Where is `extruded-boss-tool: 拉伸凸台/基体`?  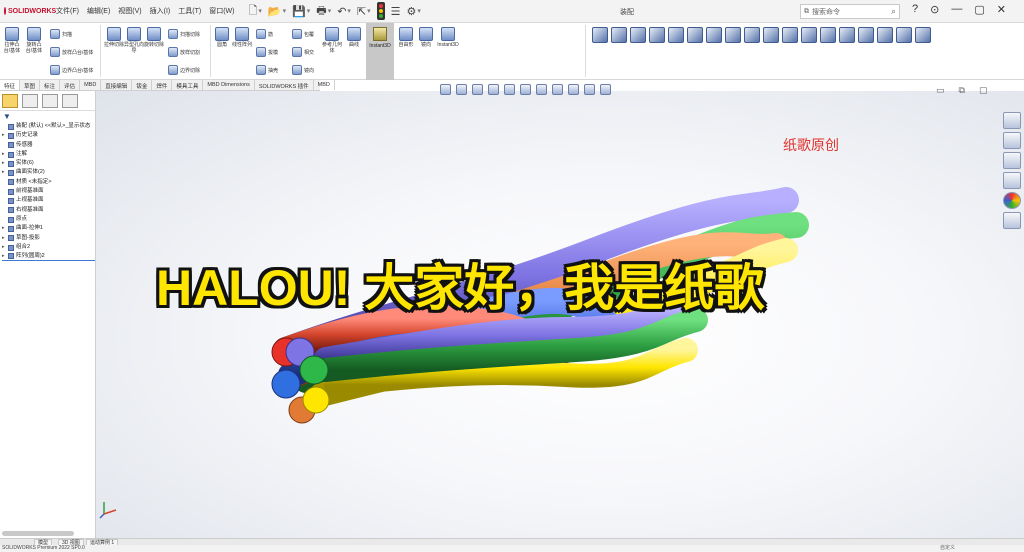 extruded-boss-tool: 拉伸凸台/基体 is located at coordinates (12, 40).